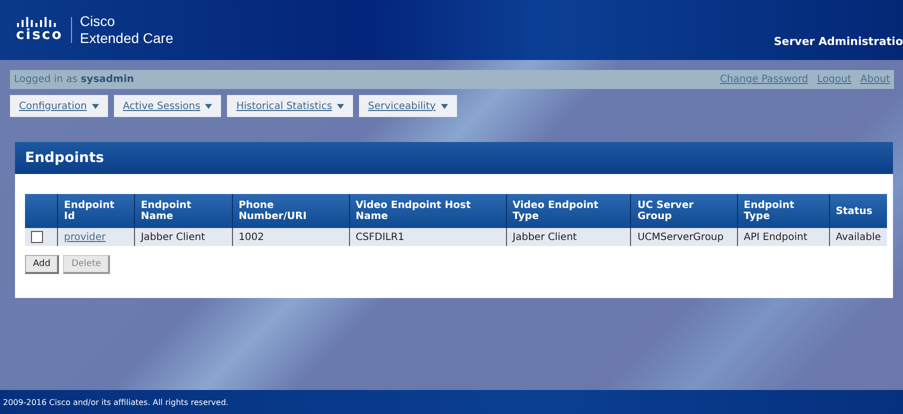  Describe the element at coordinates (568, 211) in the screenshot. I see `column-header: Video Endpoint Type` at that location.